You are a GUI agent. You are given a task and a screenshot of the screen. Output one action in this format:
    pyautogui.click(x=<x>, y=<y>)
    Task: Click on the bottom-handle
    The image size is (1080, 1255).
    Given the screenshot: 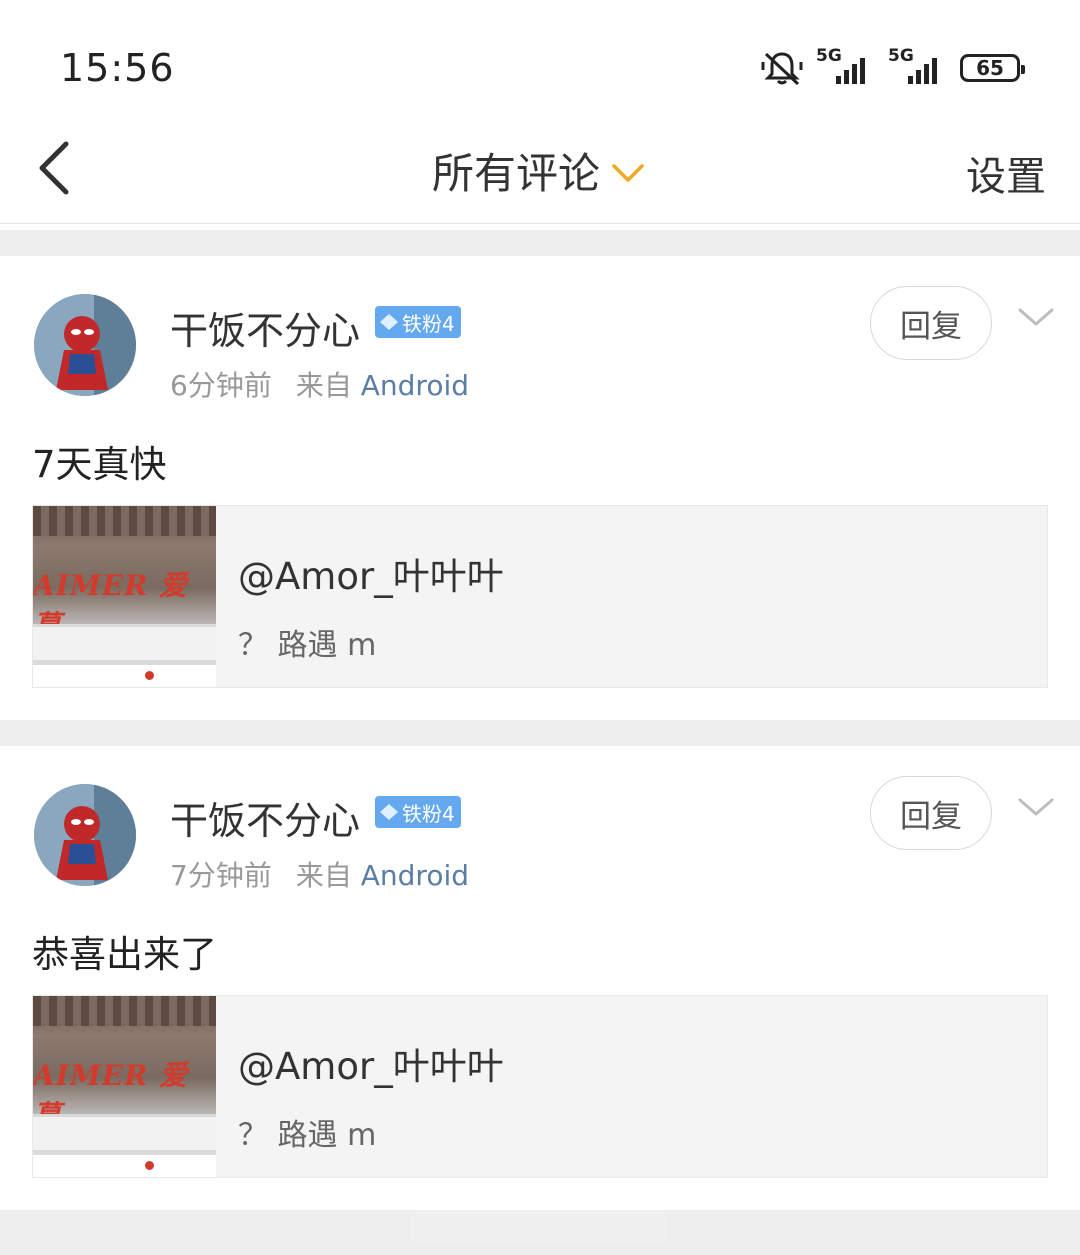 What is the action you would take?
    pyautogui.click(x=538, y=1227)
    